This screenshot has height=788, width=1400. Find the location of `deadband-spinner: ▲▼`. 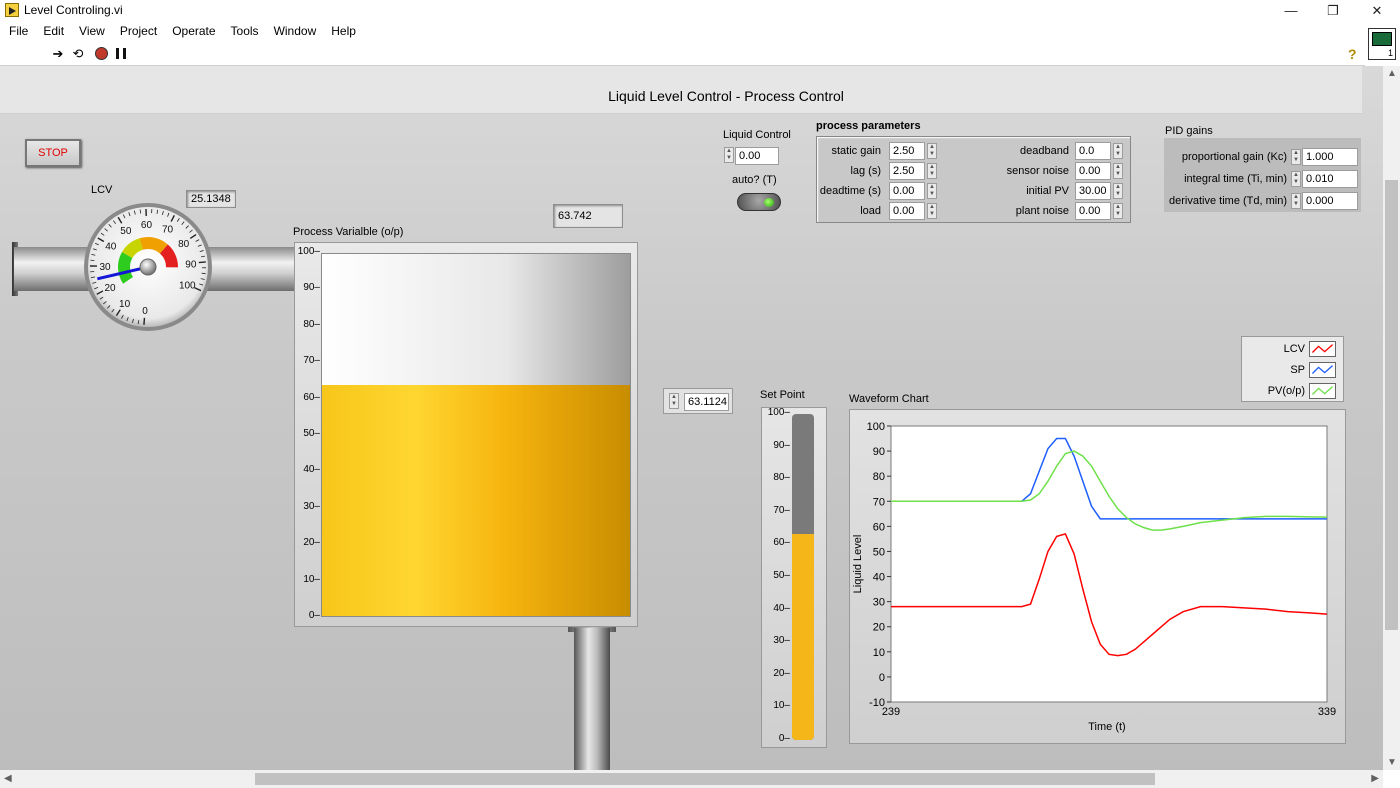

deadband-spinner: ▲▼ is located at coordinates (1118, 151).